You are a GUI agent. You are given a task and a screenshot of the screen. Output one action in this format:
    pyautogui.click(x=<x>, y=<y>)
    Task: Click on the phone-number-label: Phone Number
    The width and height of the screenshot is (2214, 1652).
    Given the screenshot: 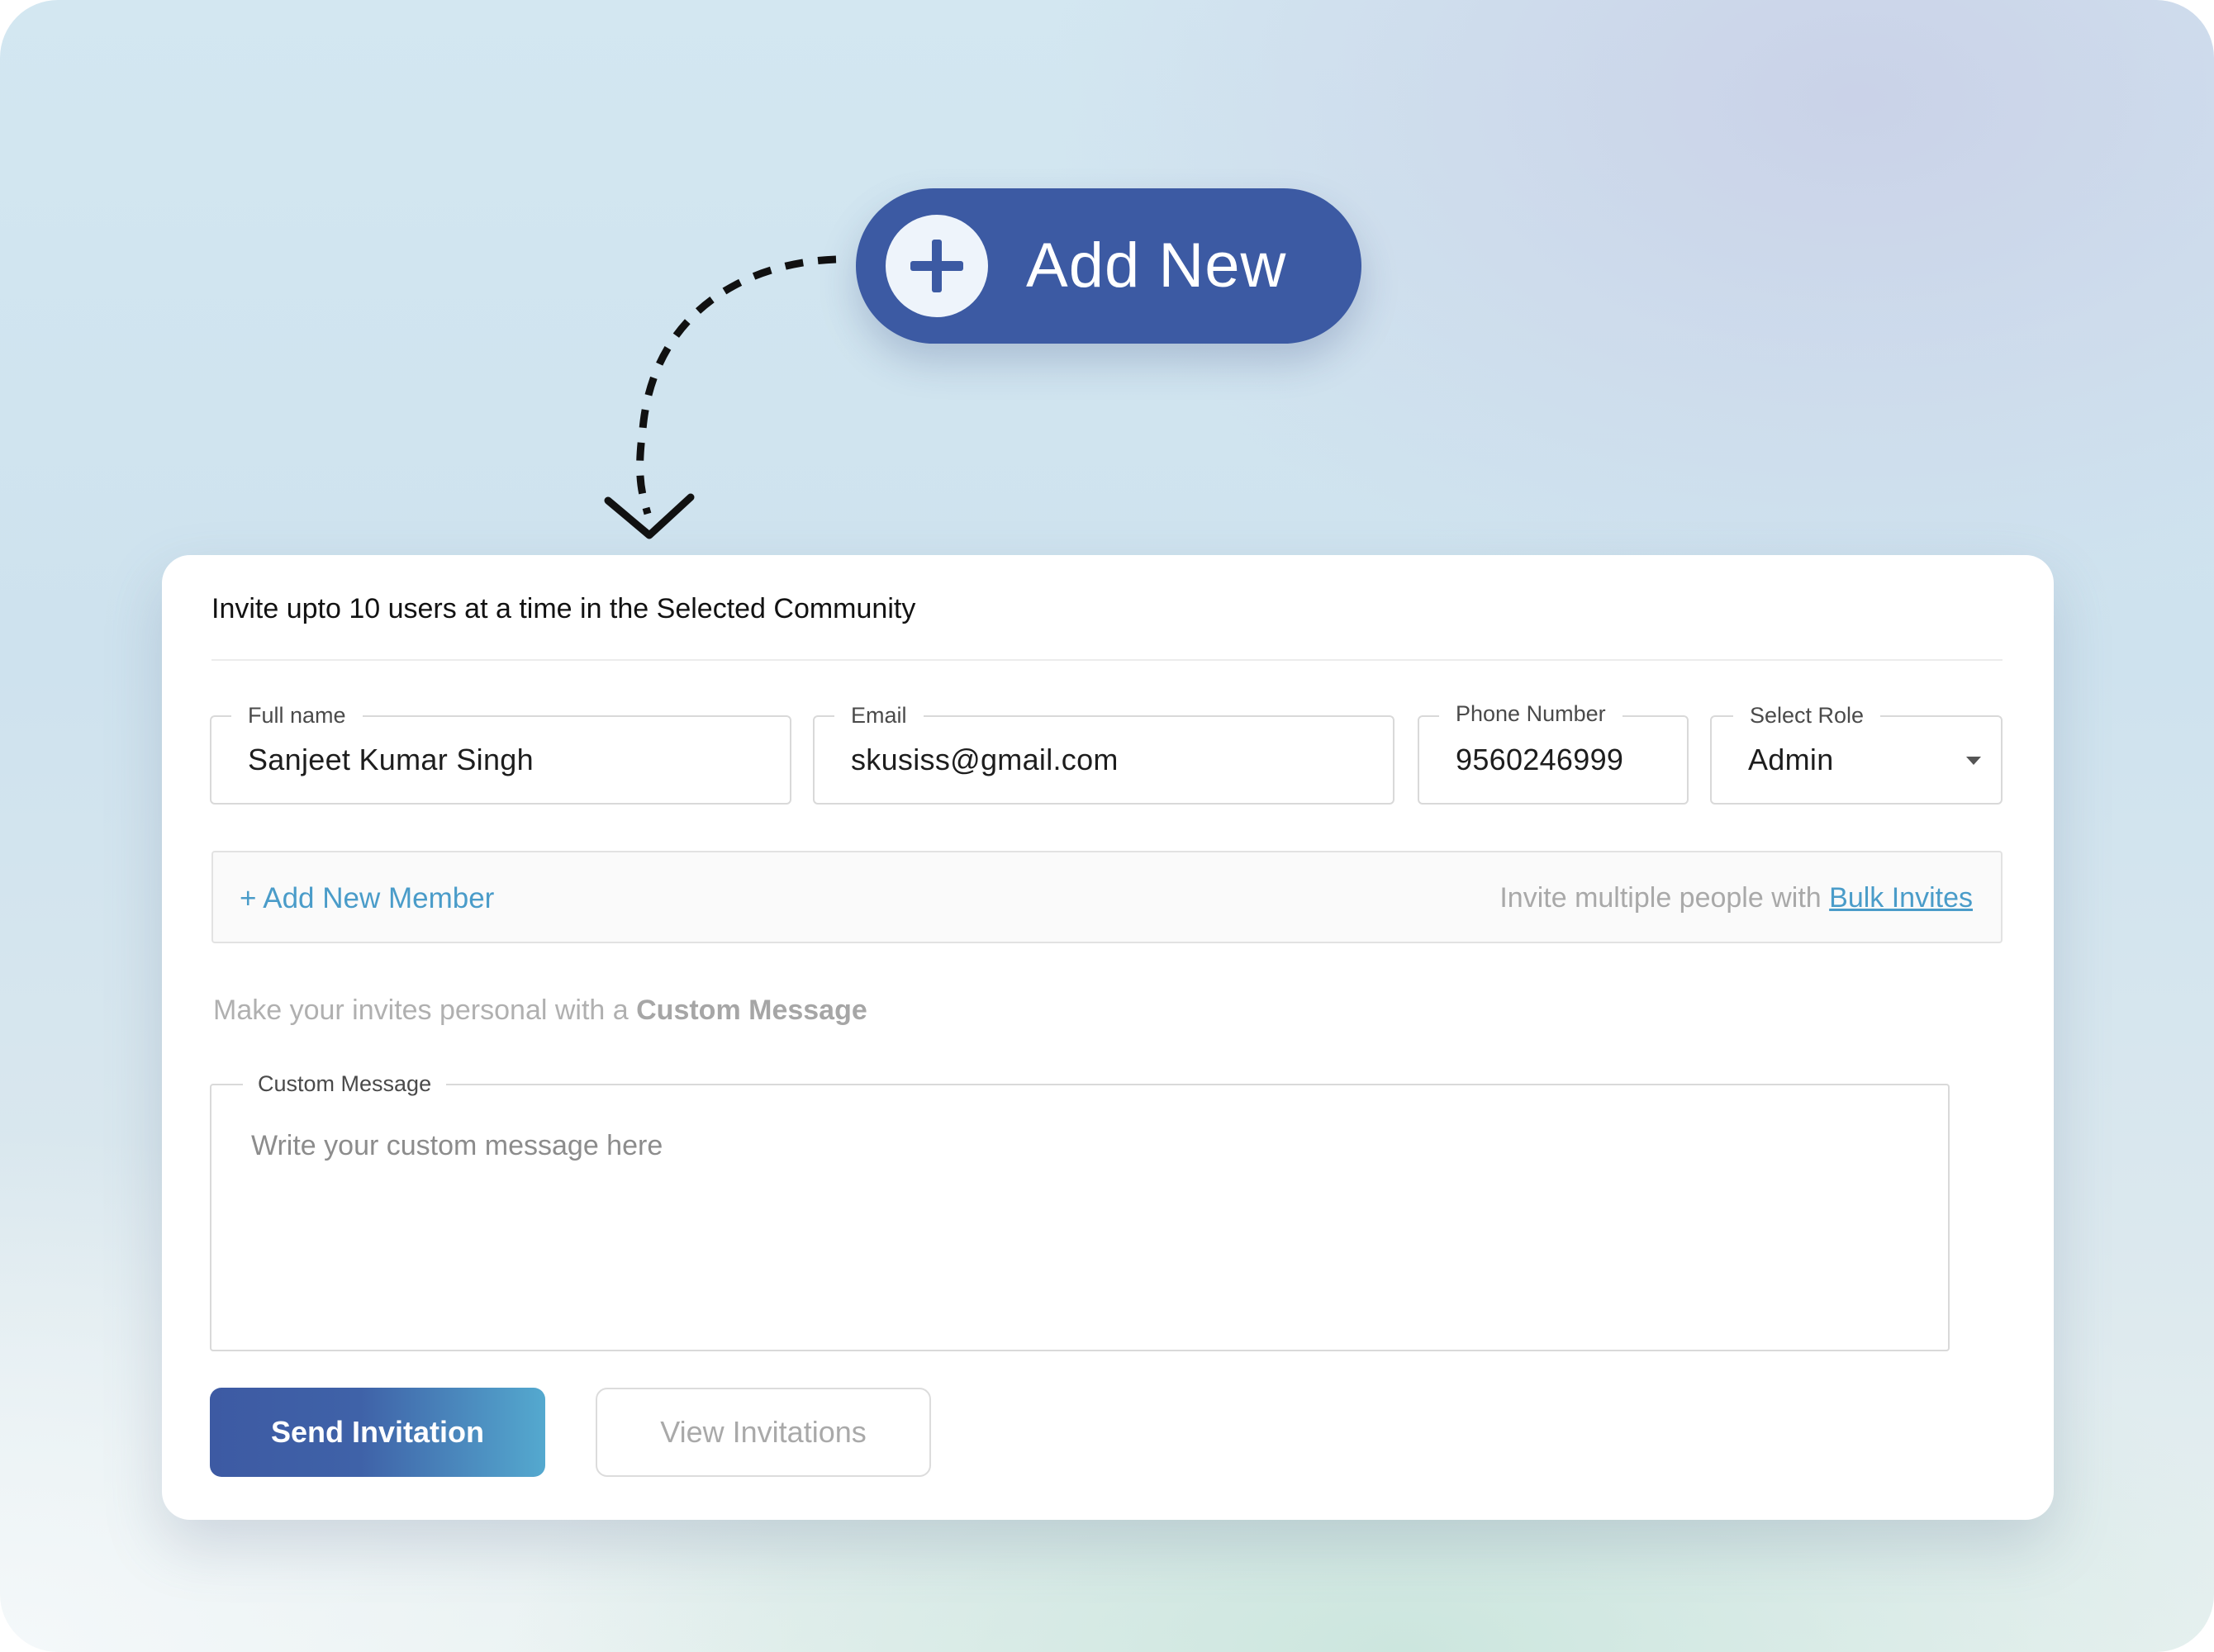 What is the action you would take?
    pyautogui.click(x=1530, y=714)
    